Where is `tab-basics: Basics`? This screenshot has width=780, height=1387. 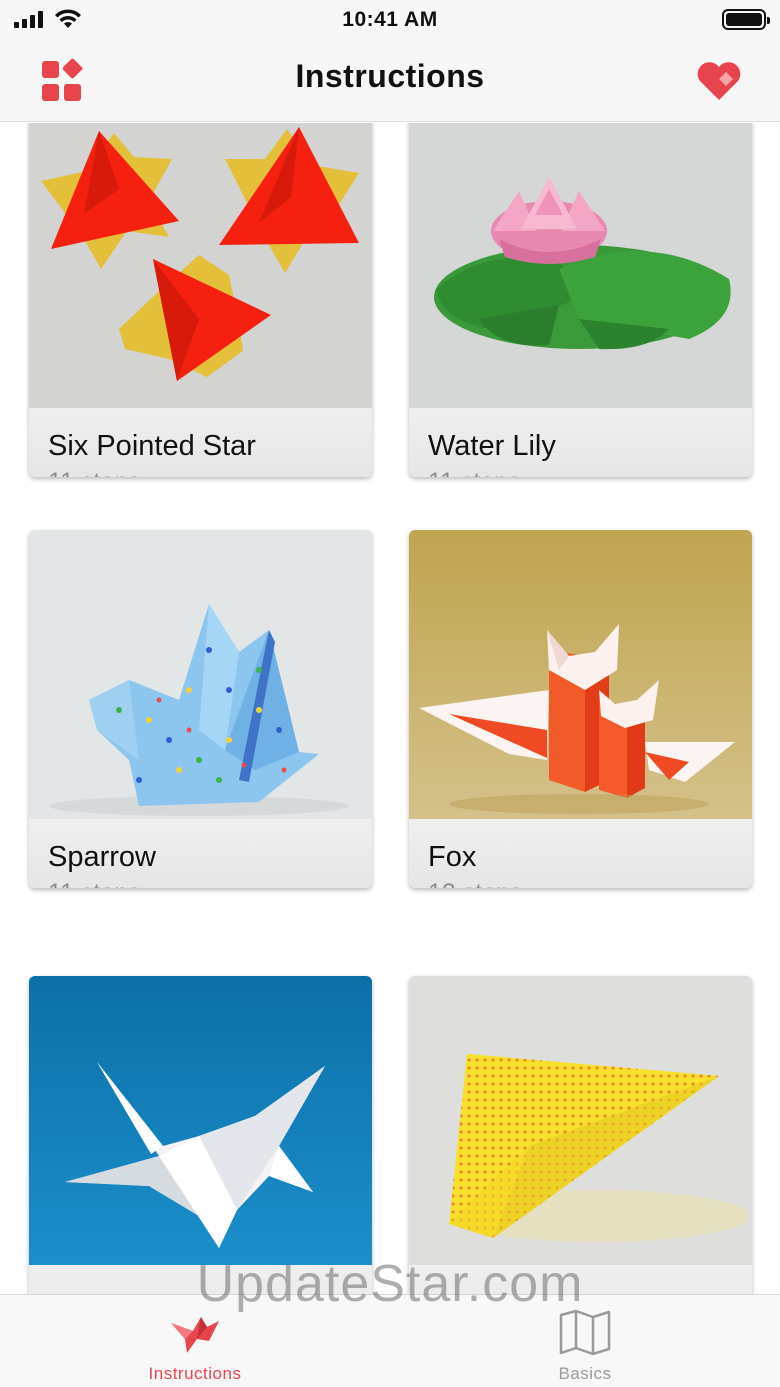
tab-basics: Basics is located at coordinates (585, 1341).